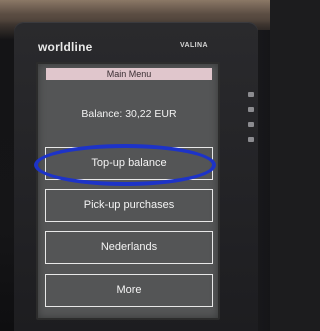  What do you see at coordinates (125, 165) in the screenshot?
I see `highlight-ring` at bounding box center [125, 165].